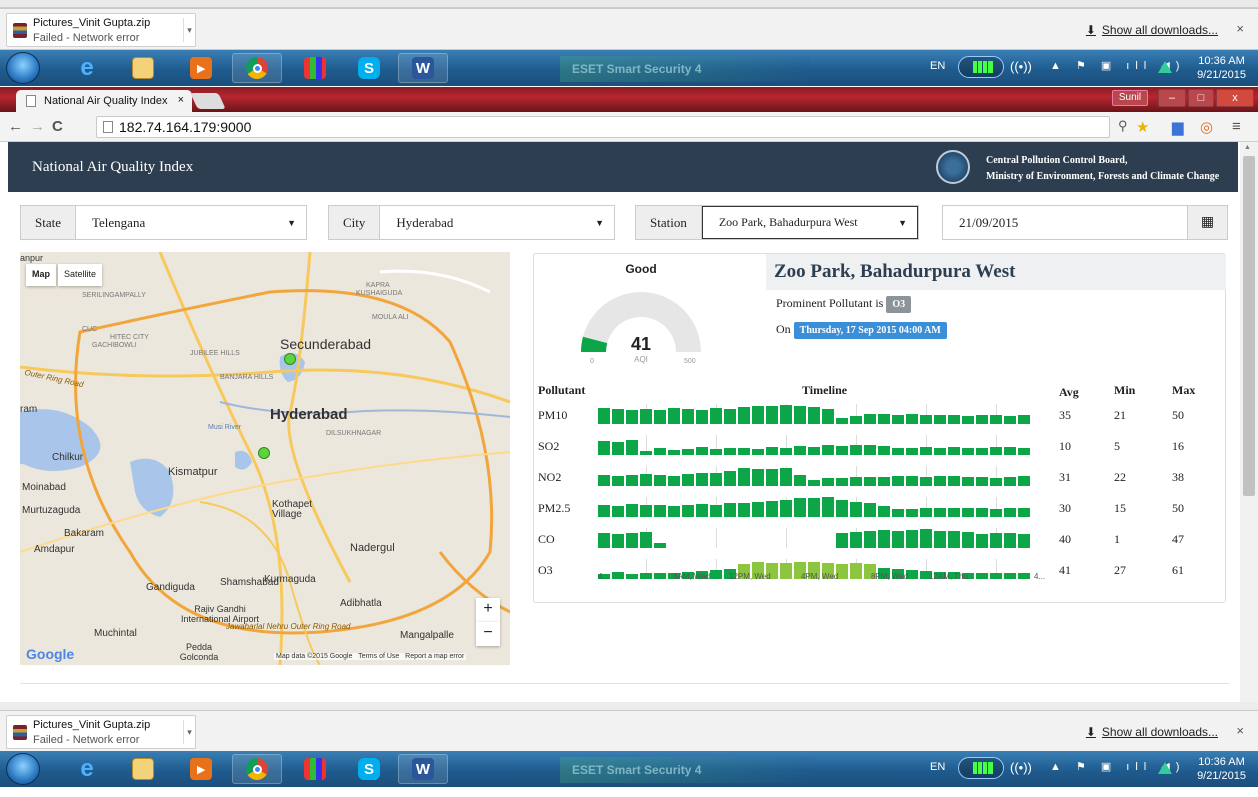 The height and width of the screenshot is (797, 1258). Describe the element at coordinates (1085, 222) in the screenshot. I see `date-picker: 21/09/2015 ▦` at that location.